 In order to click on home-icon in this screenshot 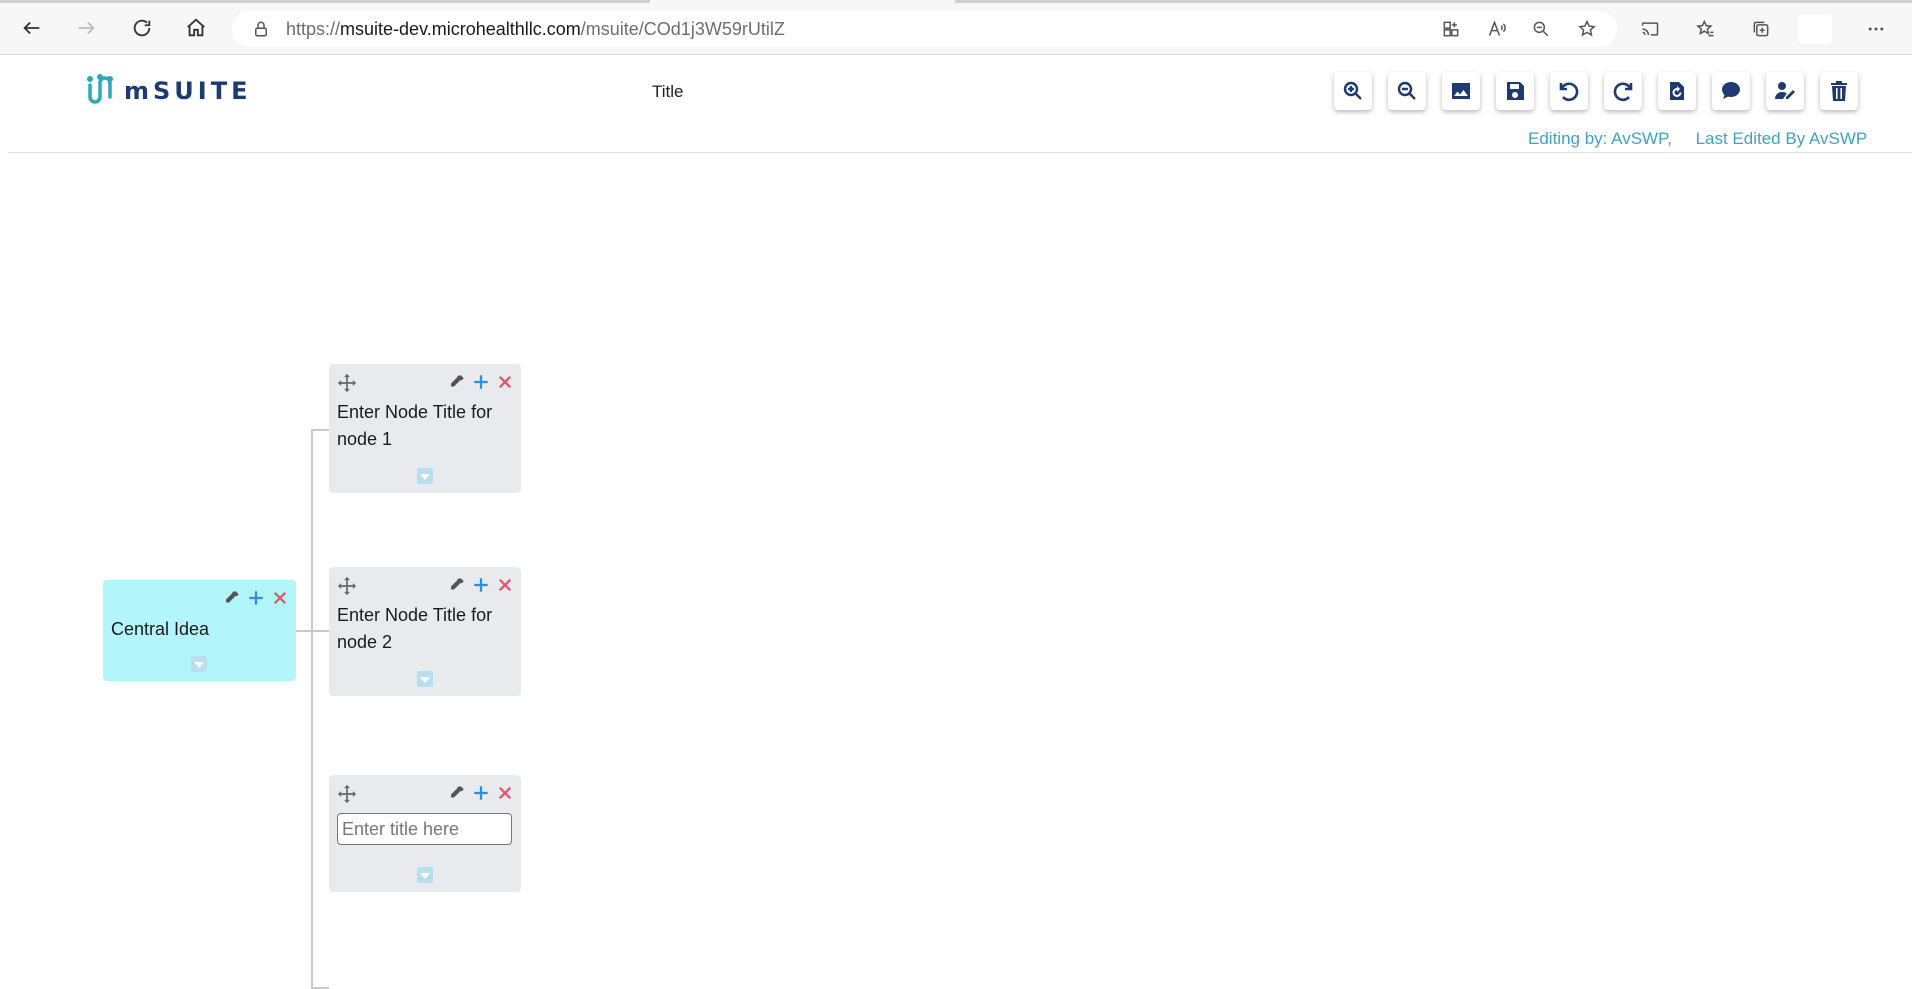, I will do `click(196, 27)`.